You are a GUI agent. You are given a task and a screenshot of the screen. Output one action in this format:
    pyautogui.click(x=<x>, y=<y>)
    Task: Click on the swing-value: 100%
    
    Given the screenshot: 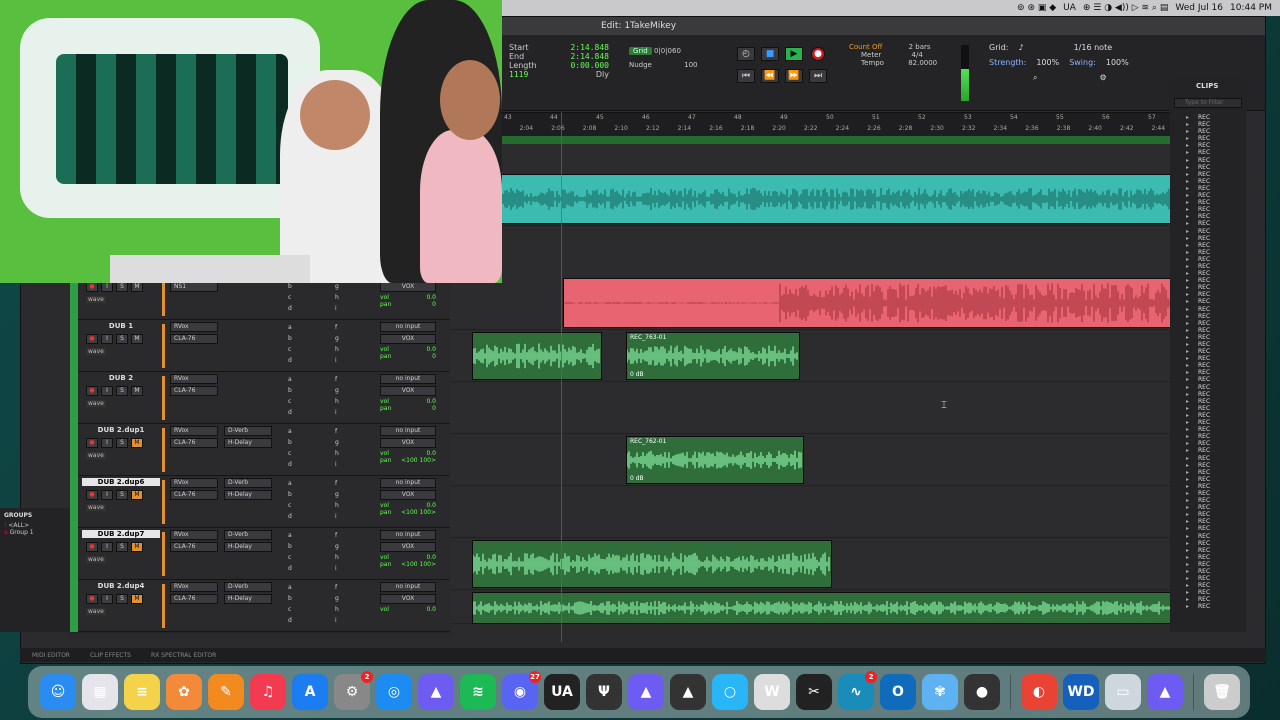 What is the action you would take?
    pyautogui.click(x=1117, y=62)
    